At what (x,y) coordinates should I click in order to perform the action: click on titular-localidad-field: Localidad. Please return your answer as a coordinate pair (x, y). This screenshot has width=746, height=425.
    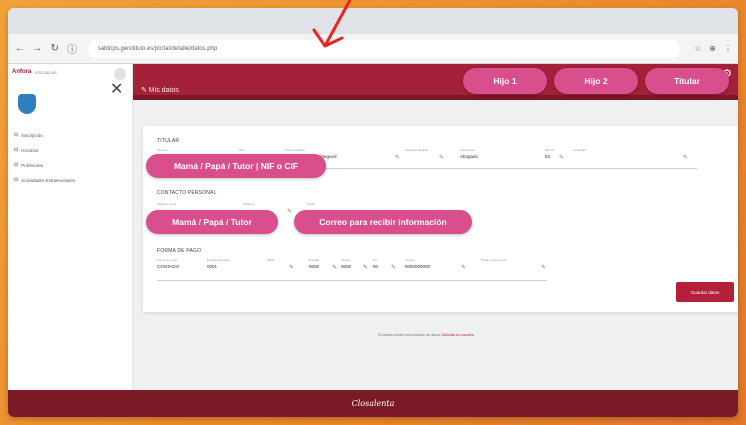
    Looking at the image, I should click on (623, 151).